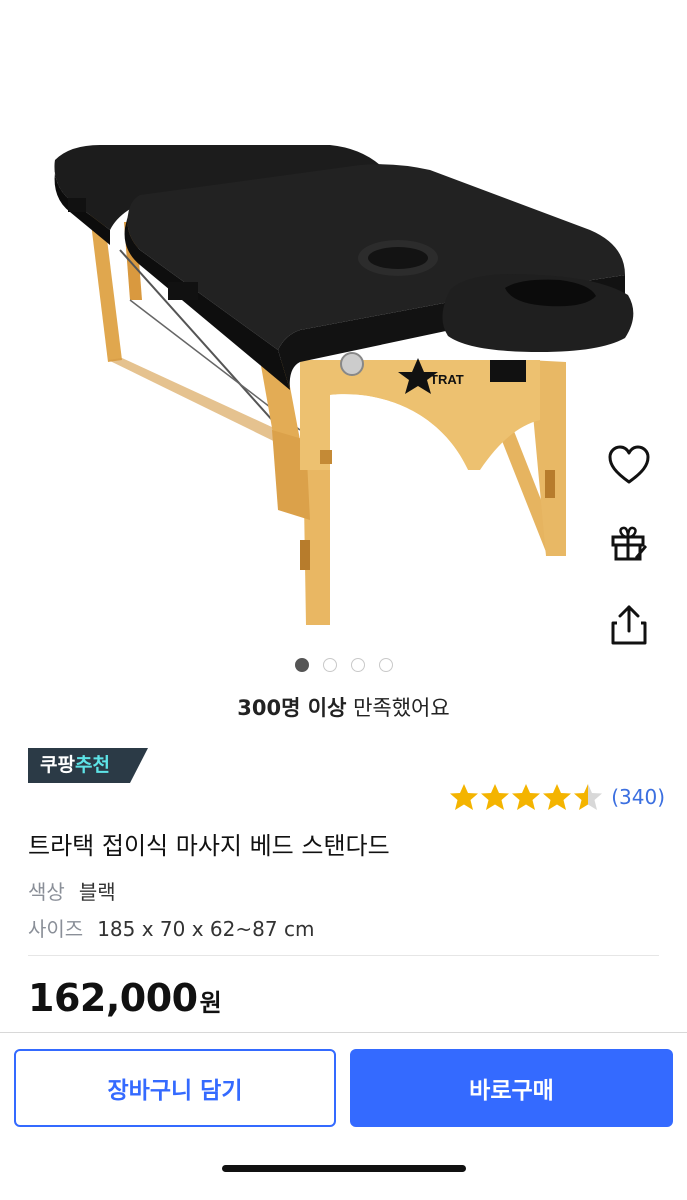 Image resolution: width=687 pixels, height=1200 pixels. I want to click on option-color: 색상 블랙, so click(72, 890).